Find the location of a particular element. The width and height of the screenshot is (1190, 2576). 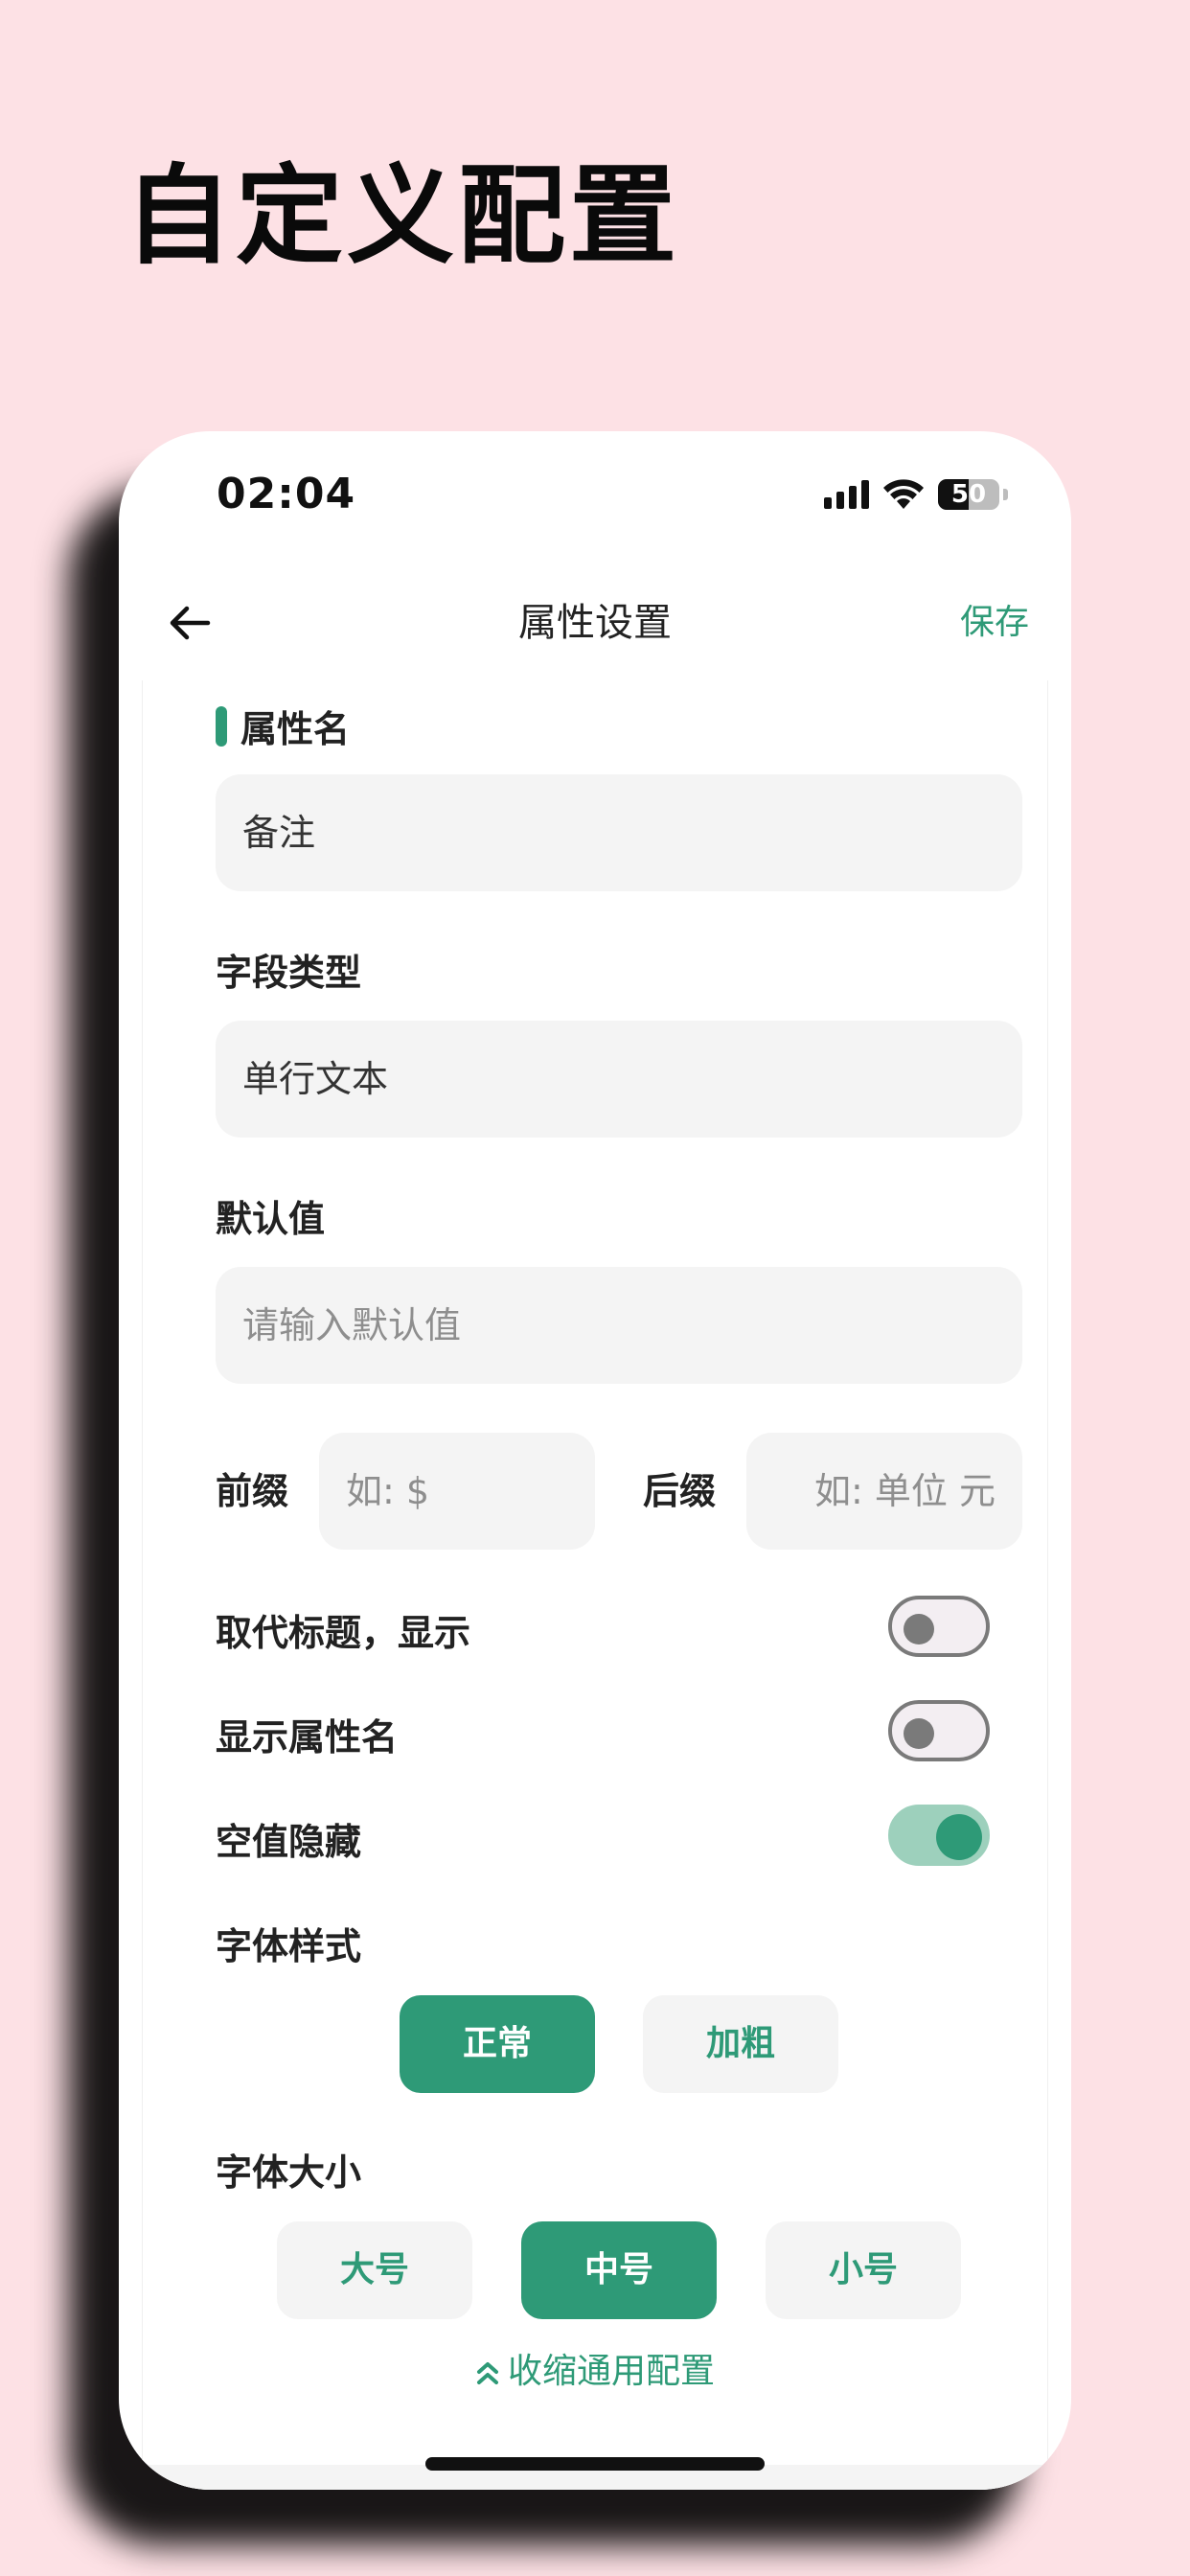

page-headline: 自定义配置 is located at coordinates (403, 216).